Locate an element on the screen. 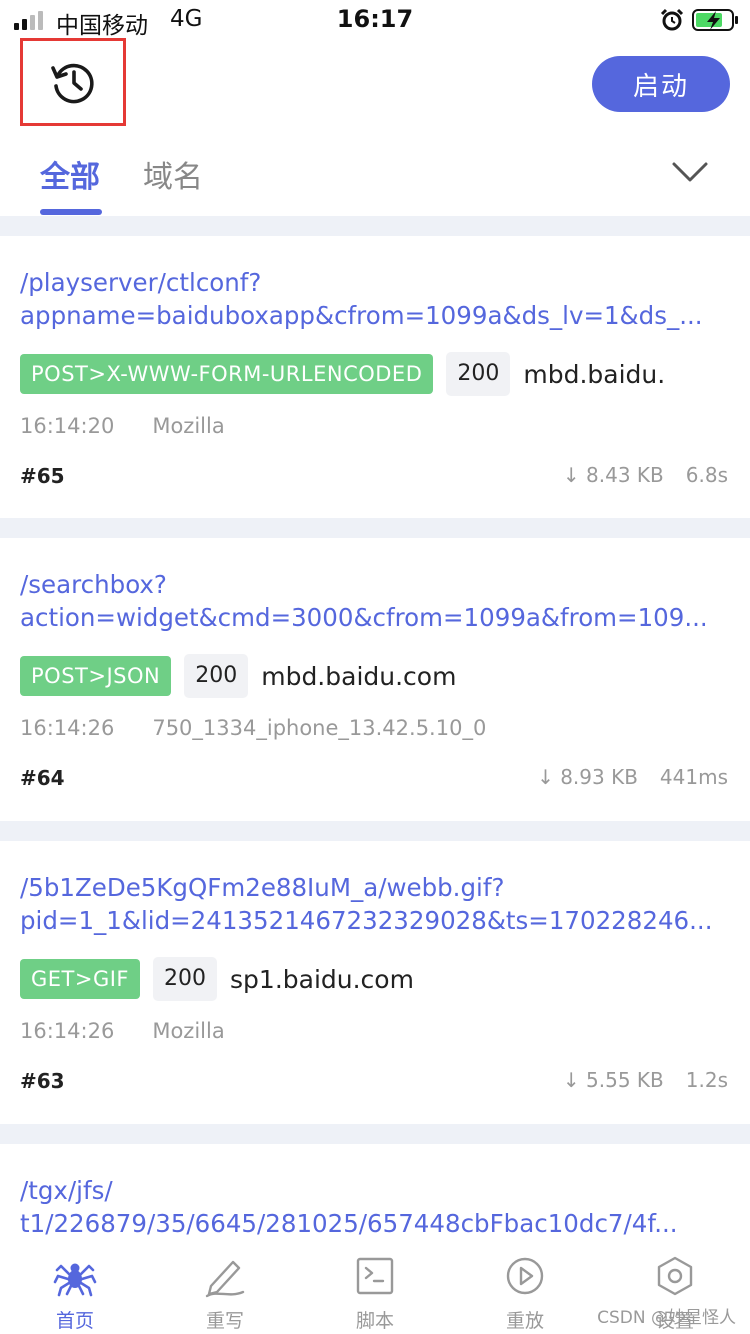 The image size is (750, 1334). active-tab-indicator is located at coordinates (71, 212).